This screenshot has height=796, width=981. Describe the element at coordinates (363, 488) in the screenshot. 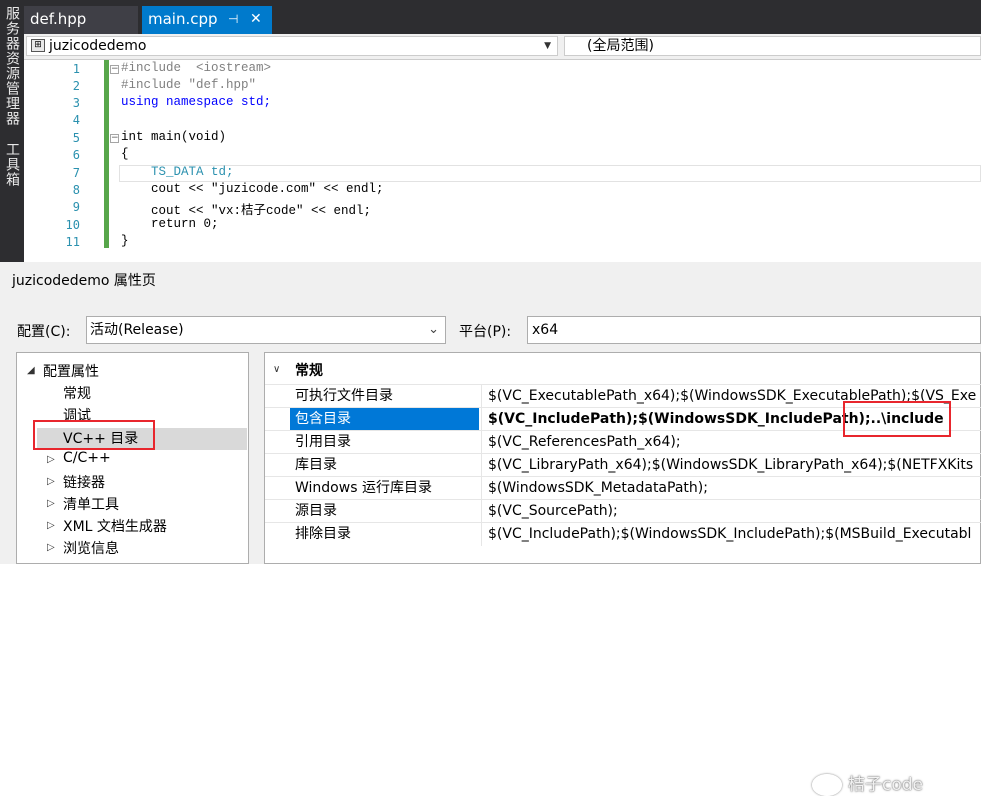

I see `property-name: Windows 运行库目录` at that location.